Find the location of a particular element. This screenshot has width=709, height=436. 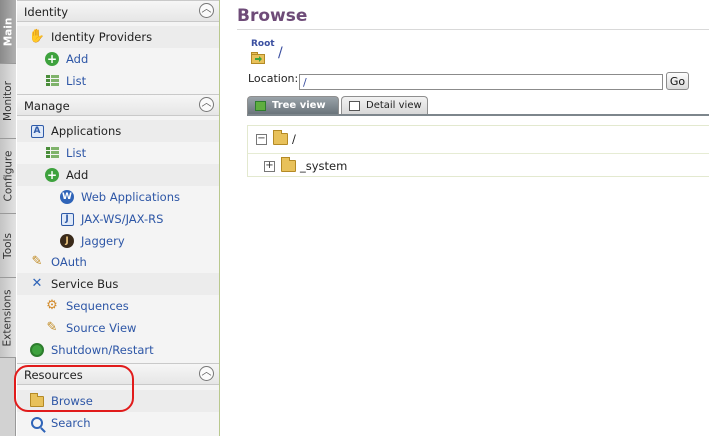

menu-item-idp-list: List is located at coordinates (65, 81).